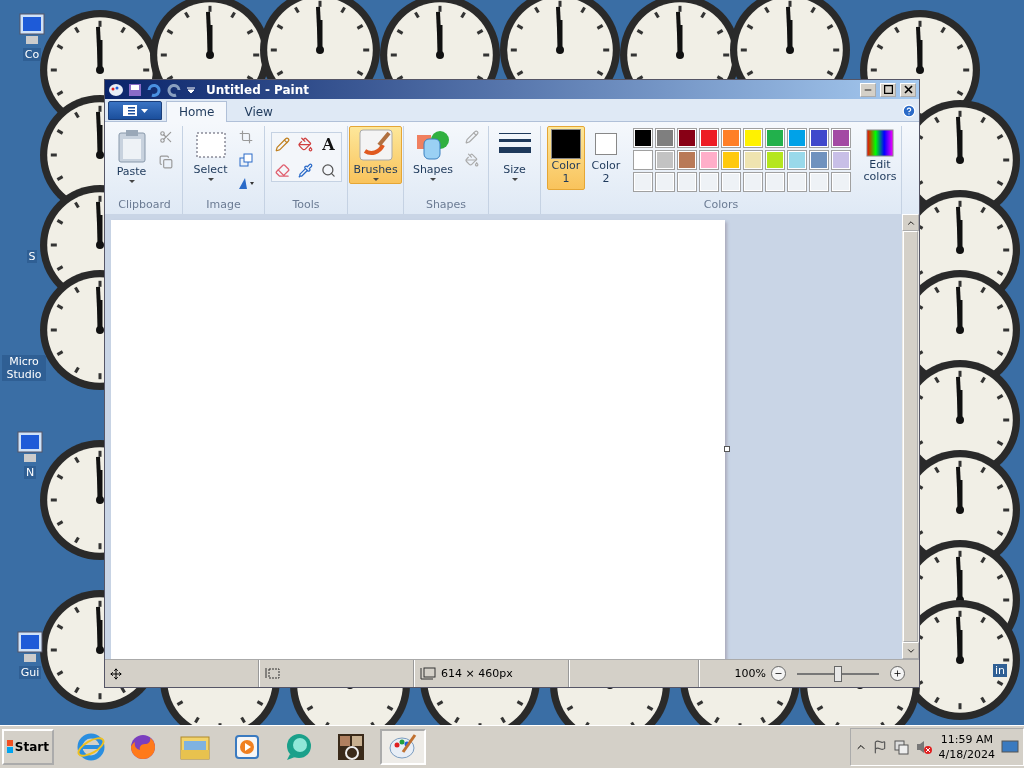  I want to click on minimize-button, so click(868, 89).